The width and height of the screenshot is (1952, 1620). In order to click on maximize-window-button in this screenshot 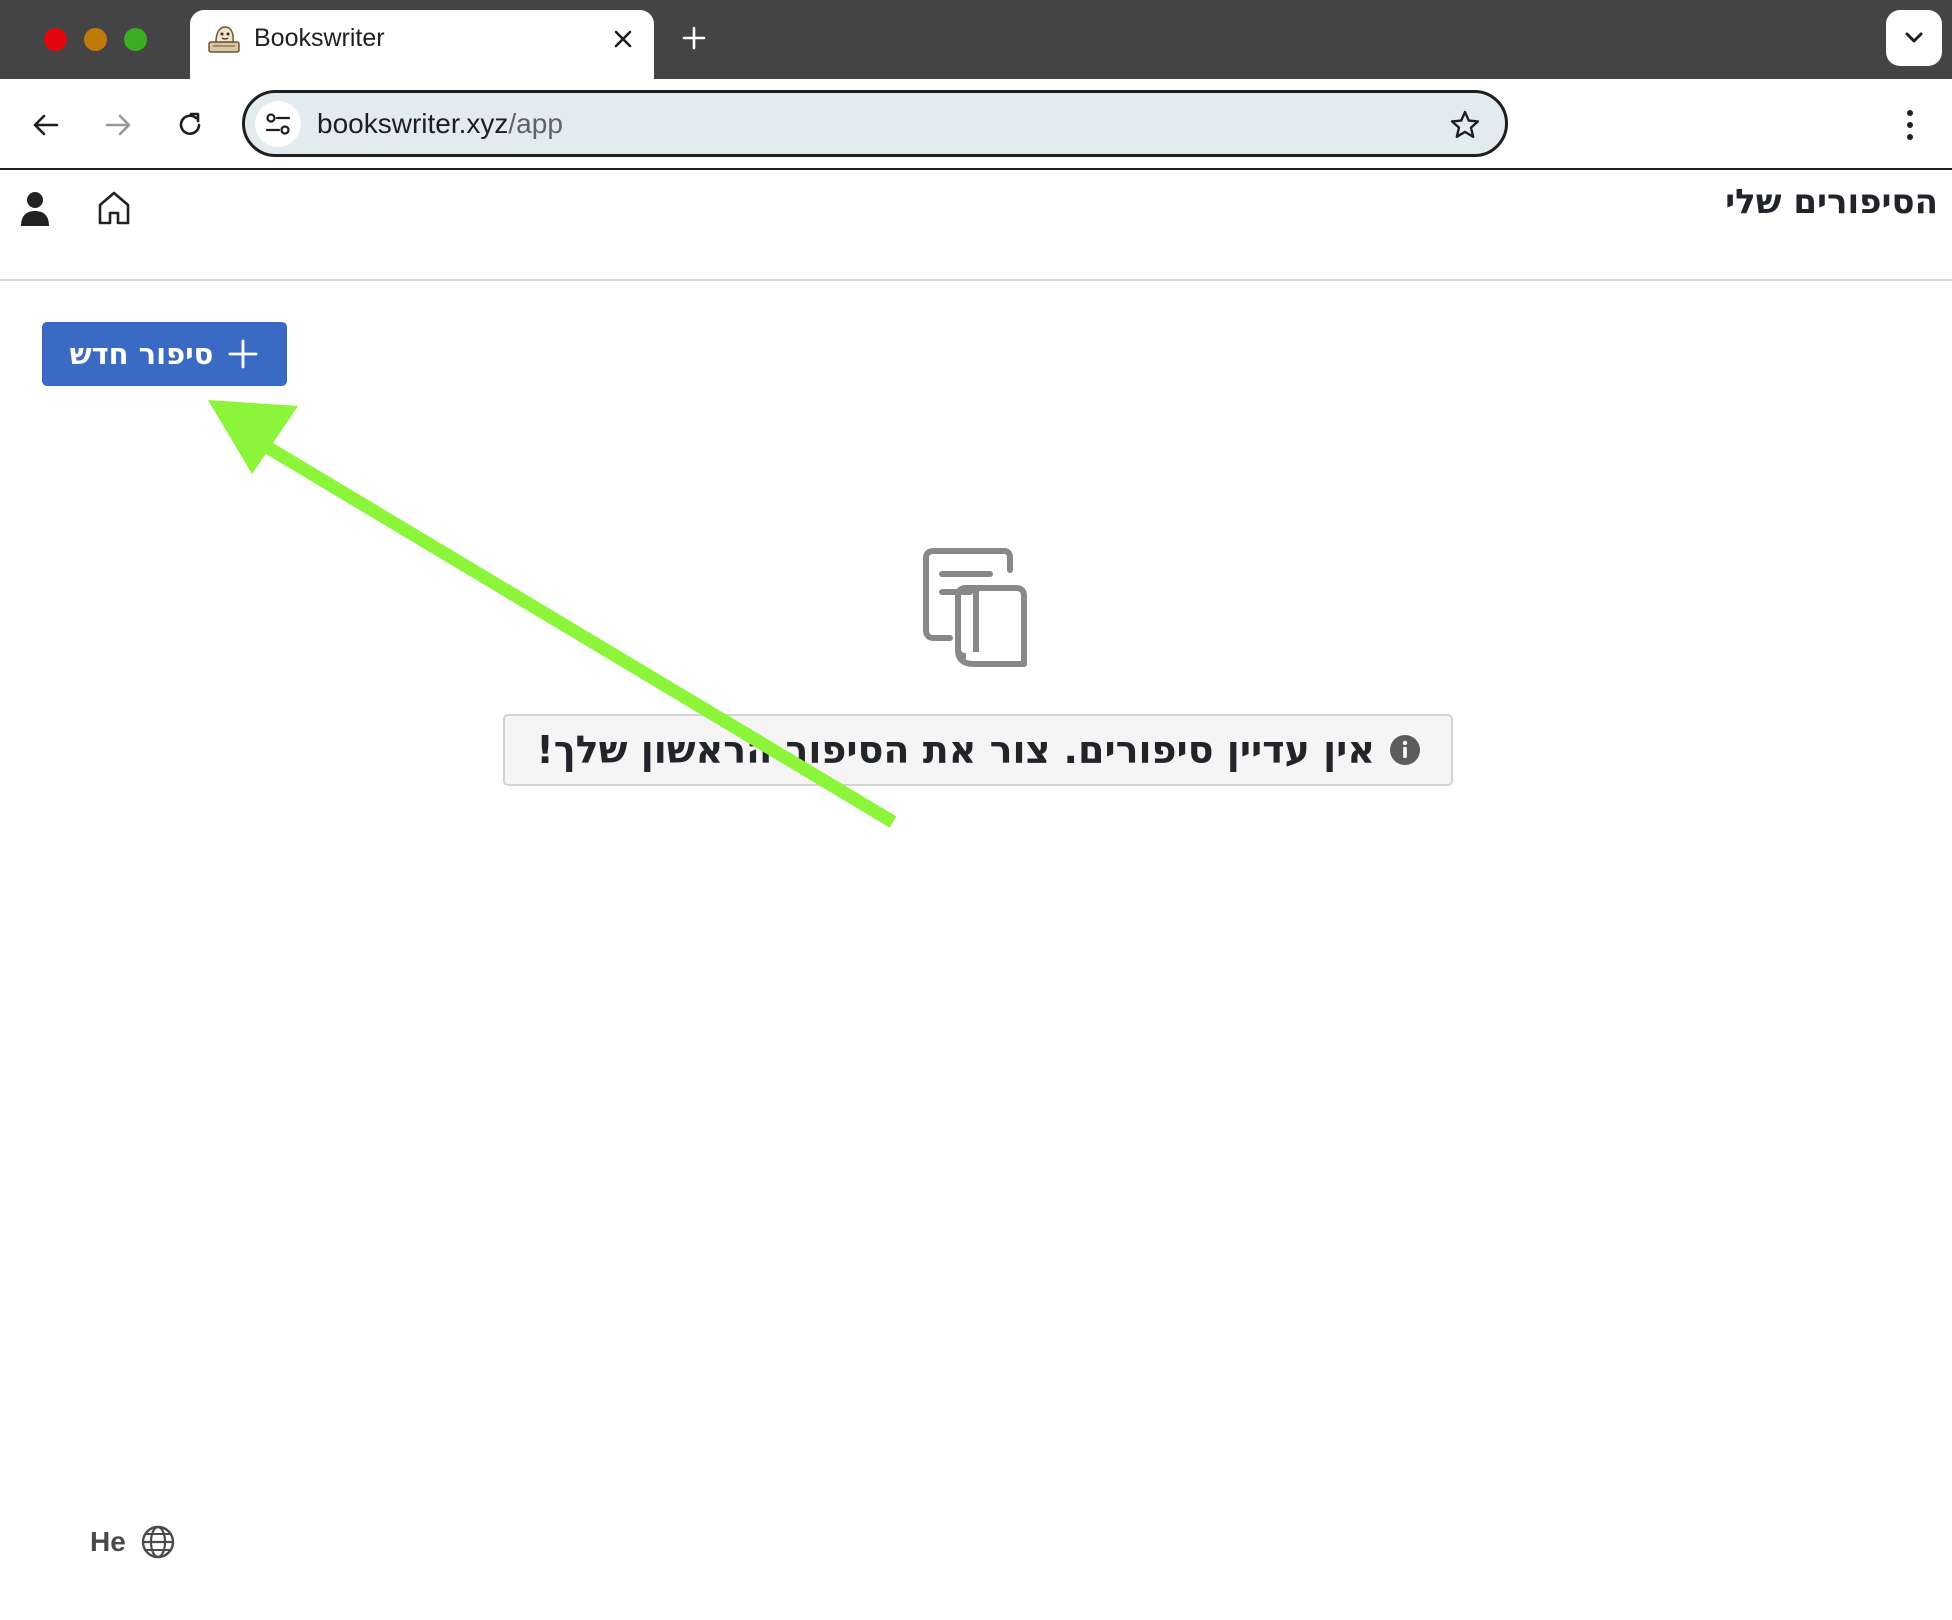, I will do `click(135, 39)`.